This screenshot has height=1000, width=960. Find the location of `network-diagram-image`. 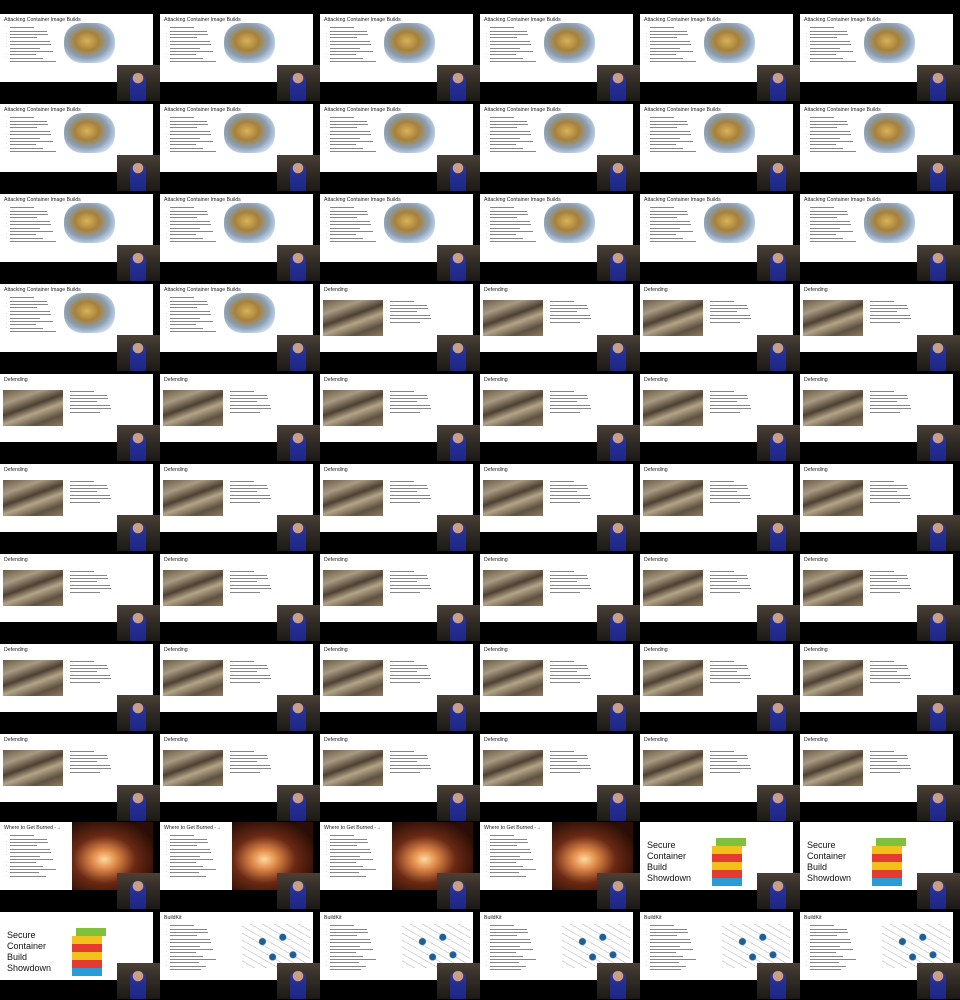

network-diagram-image is located at coordinates (916, 946).